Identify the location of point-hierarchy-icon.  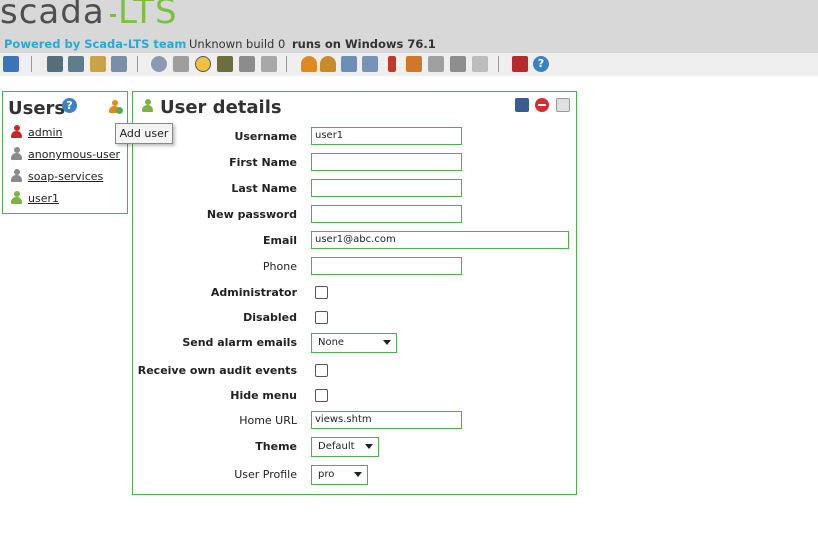
(349, 64).